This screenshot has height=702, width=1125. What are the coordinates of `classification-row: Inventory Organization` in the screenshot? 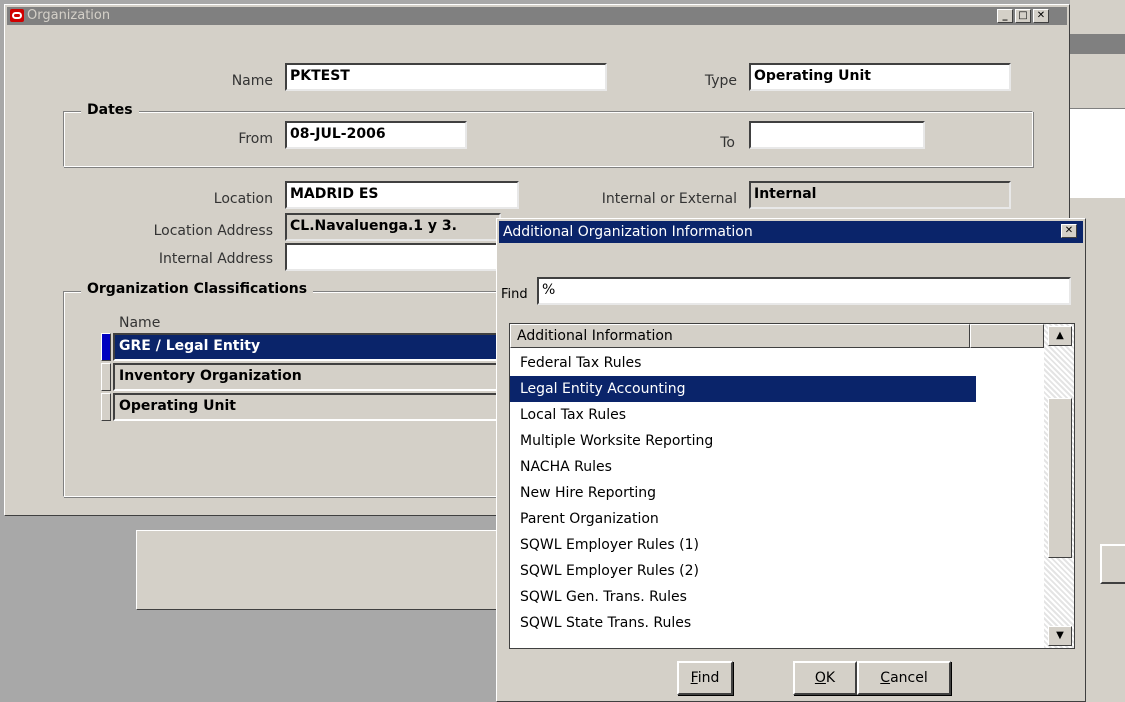 It's located at (307, 377).